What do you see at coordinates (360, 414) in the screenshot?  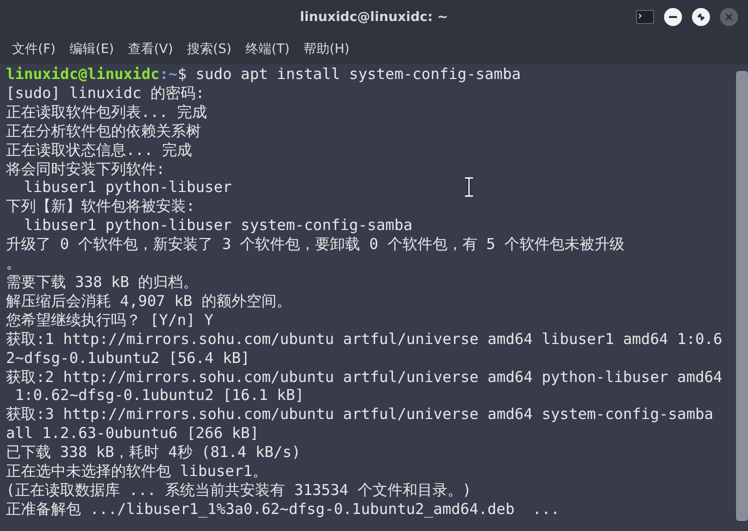 I see `output-line: 获取:3 http://mirrors.sohu.com/ubuntu artful/universe amd64 system-config-samba` at bounding box center [360, 414].